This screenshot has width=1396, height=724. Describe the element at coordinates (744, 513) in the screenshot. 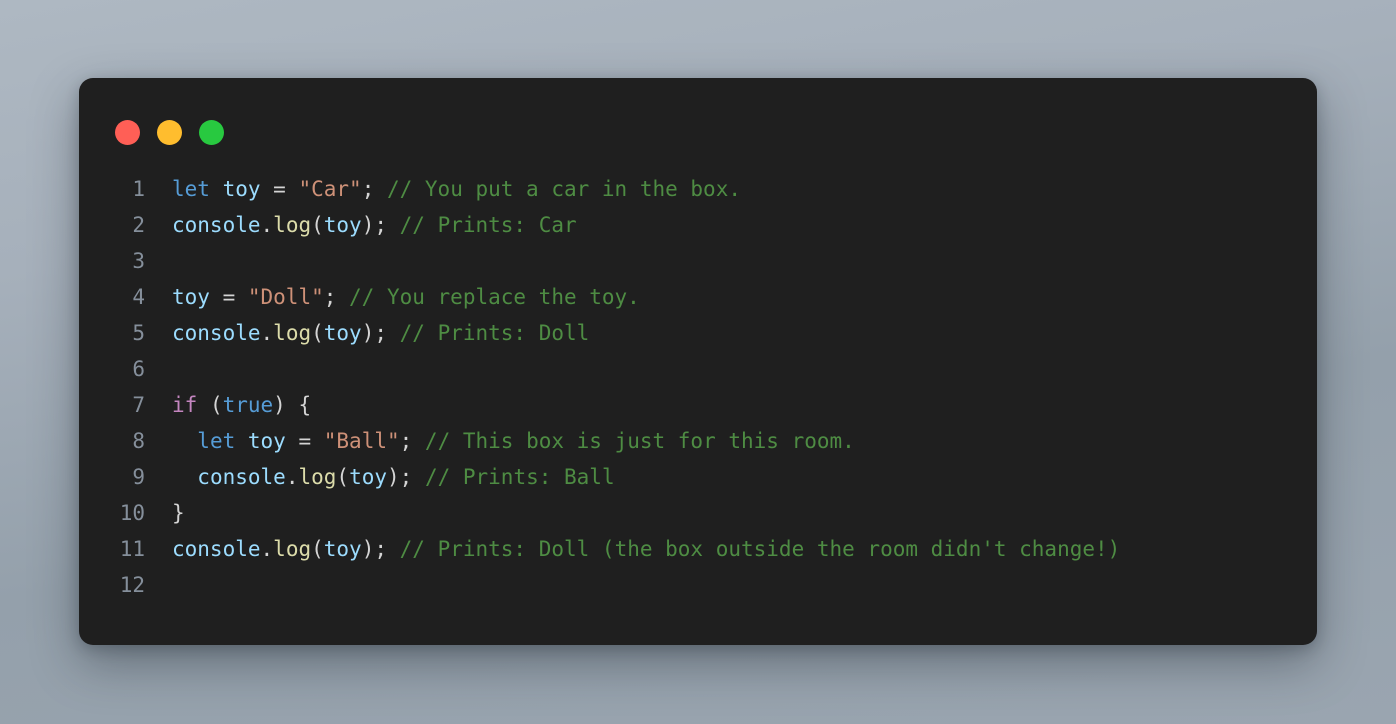

I see `code-line: }` at that location.